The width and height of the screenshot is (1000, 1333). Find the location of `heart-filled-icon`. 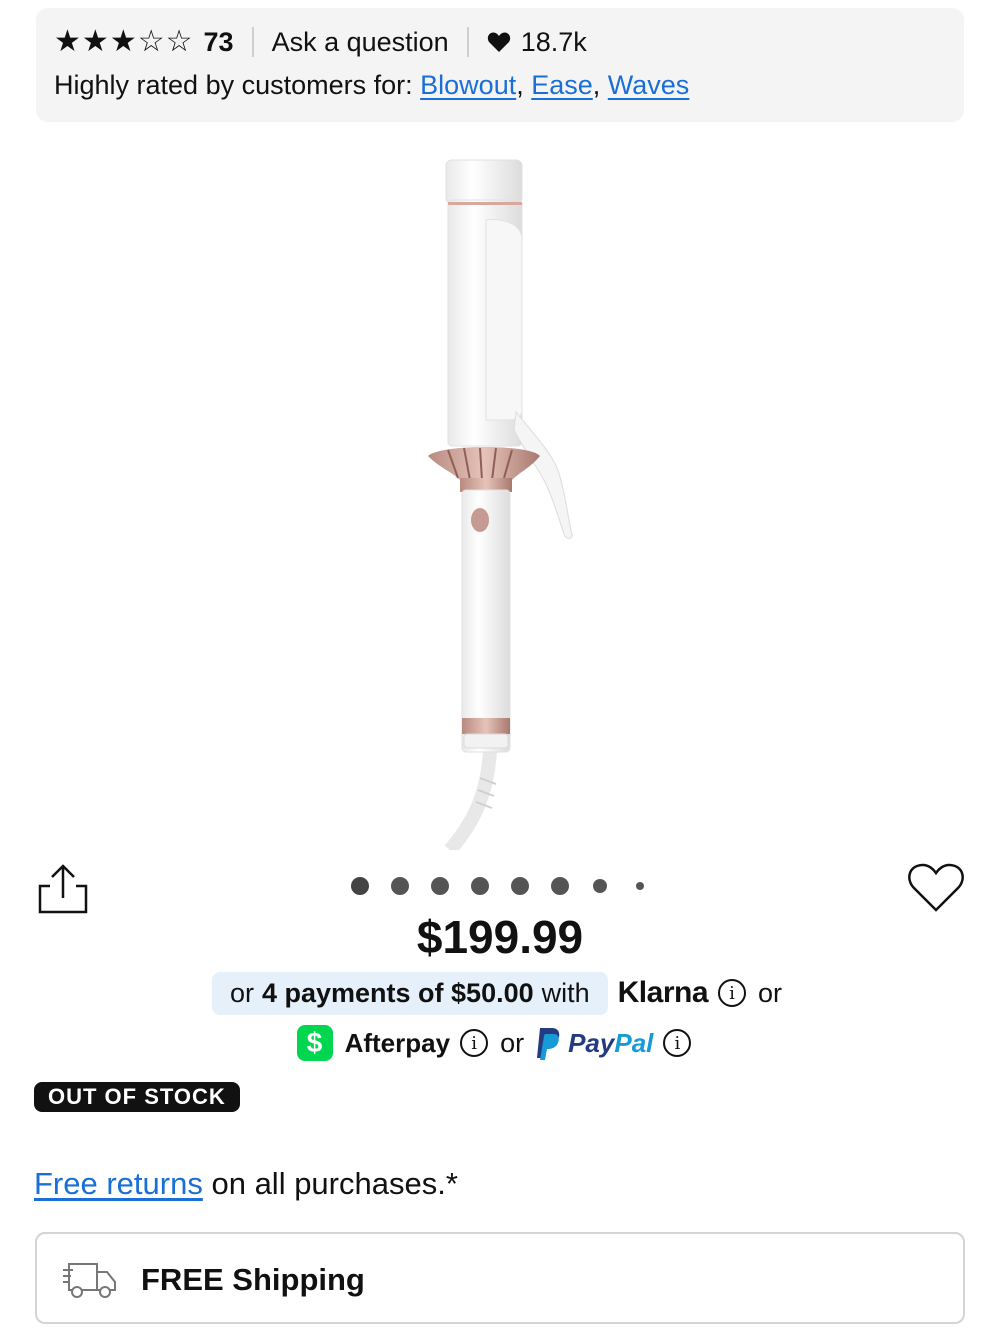

heart-filled-icon is located at coordinates (498, 42).